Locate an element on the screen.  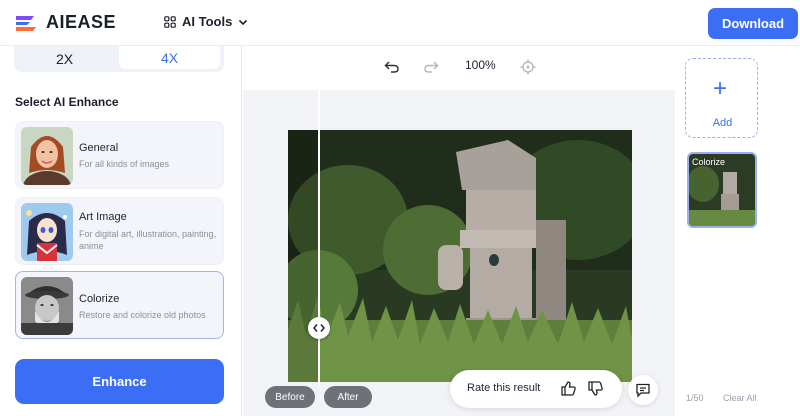
card-title: Art Image is located at coordinates (103, 217).